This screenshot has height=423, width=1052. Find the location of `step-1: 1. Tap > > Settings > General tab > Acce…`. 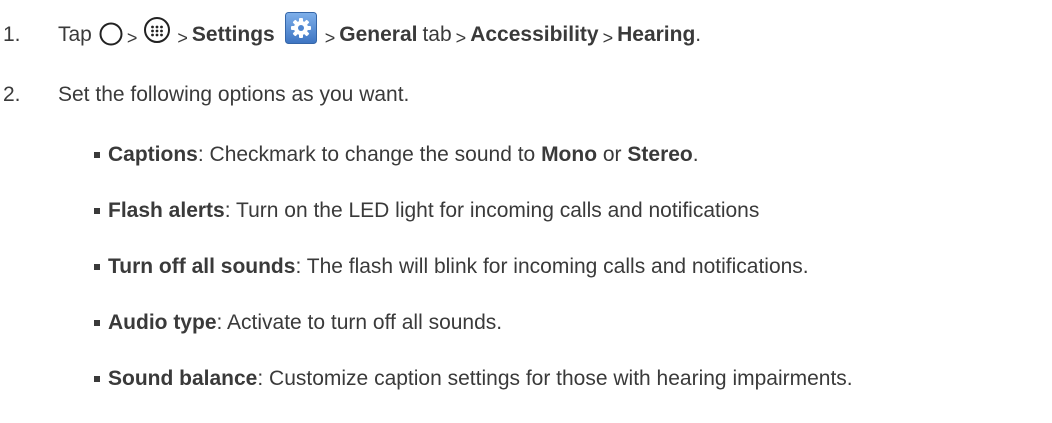

step-1: 1. Tap > > Settings > General tab > Acce… is located at coordinates (351, 33).